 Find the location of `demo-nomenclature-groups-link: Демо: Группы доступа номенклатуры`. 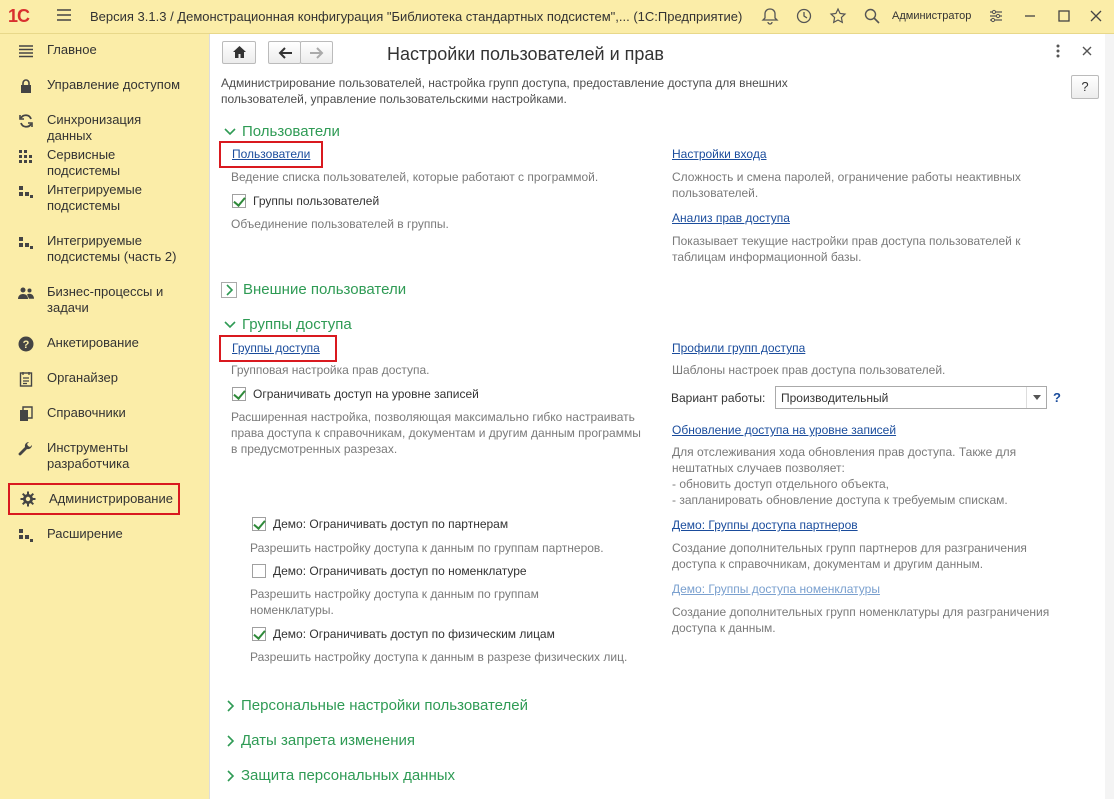

demo-nomenclature-groups-link: Демо: Группы доступа номенклатуры is located at coordinates (776, 589).